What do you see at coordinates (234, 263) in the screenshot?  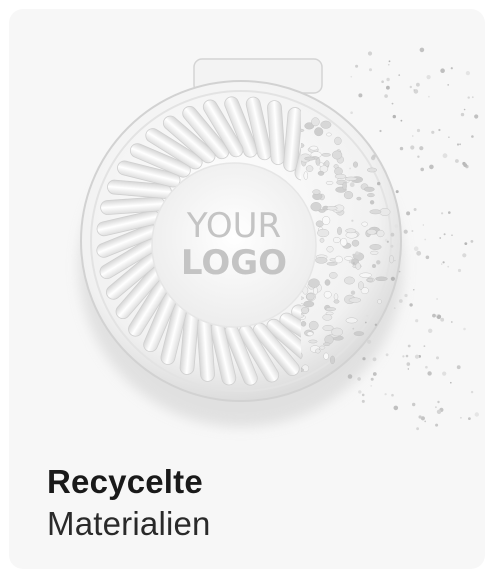 I see `logo-text-logo: LOGO` at bounding box center [234, 263].